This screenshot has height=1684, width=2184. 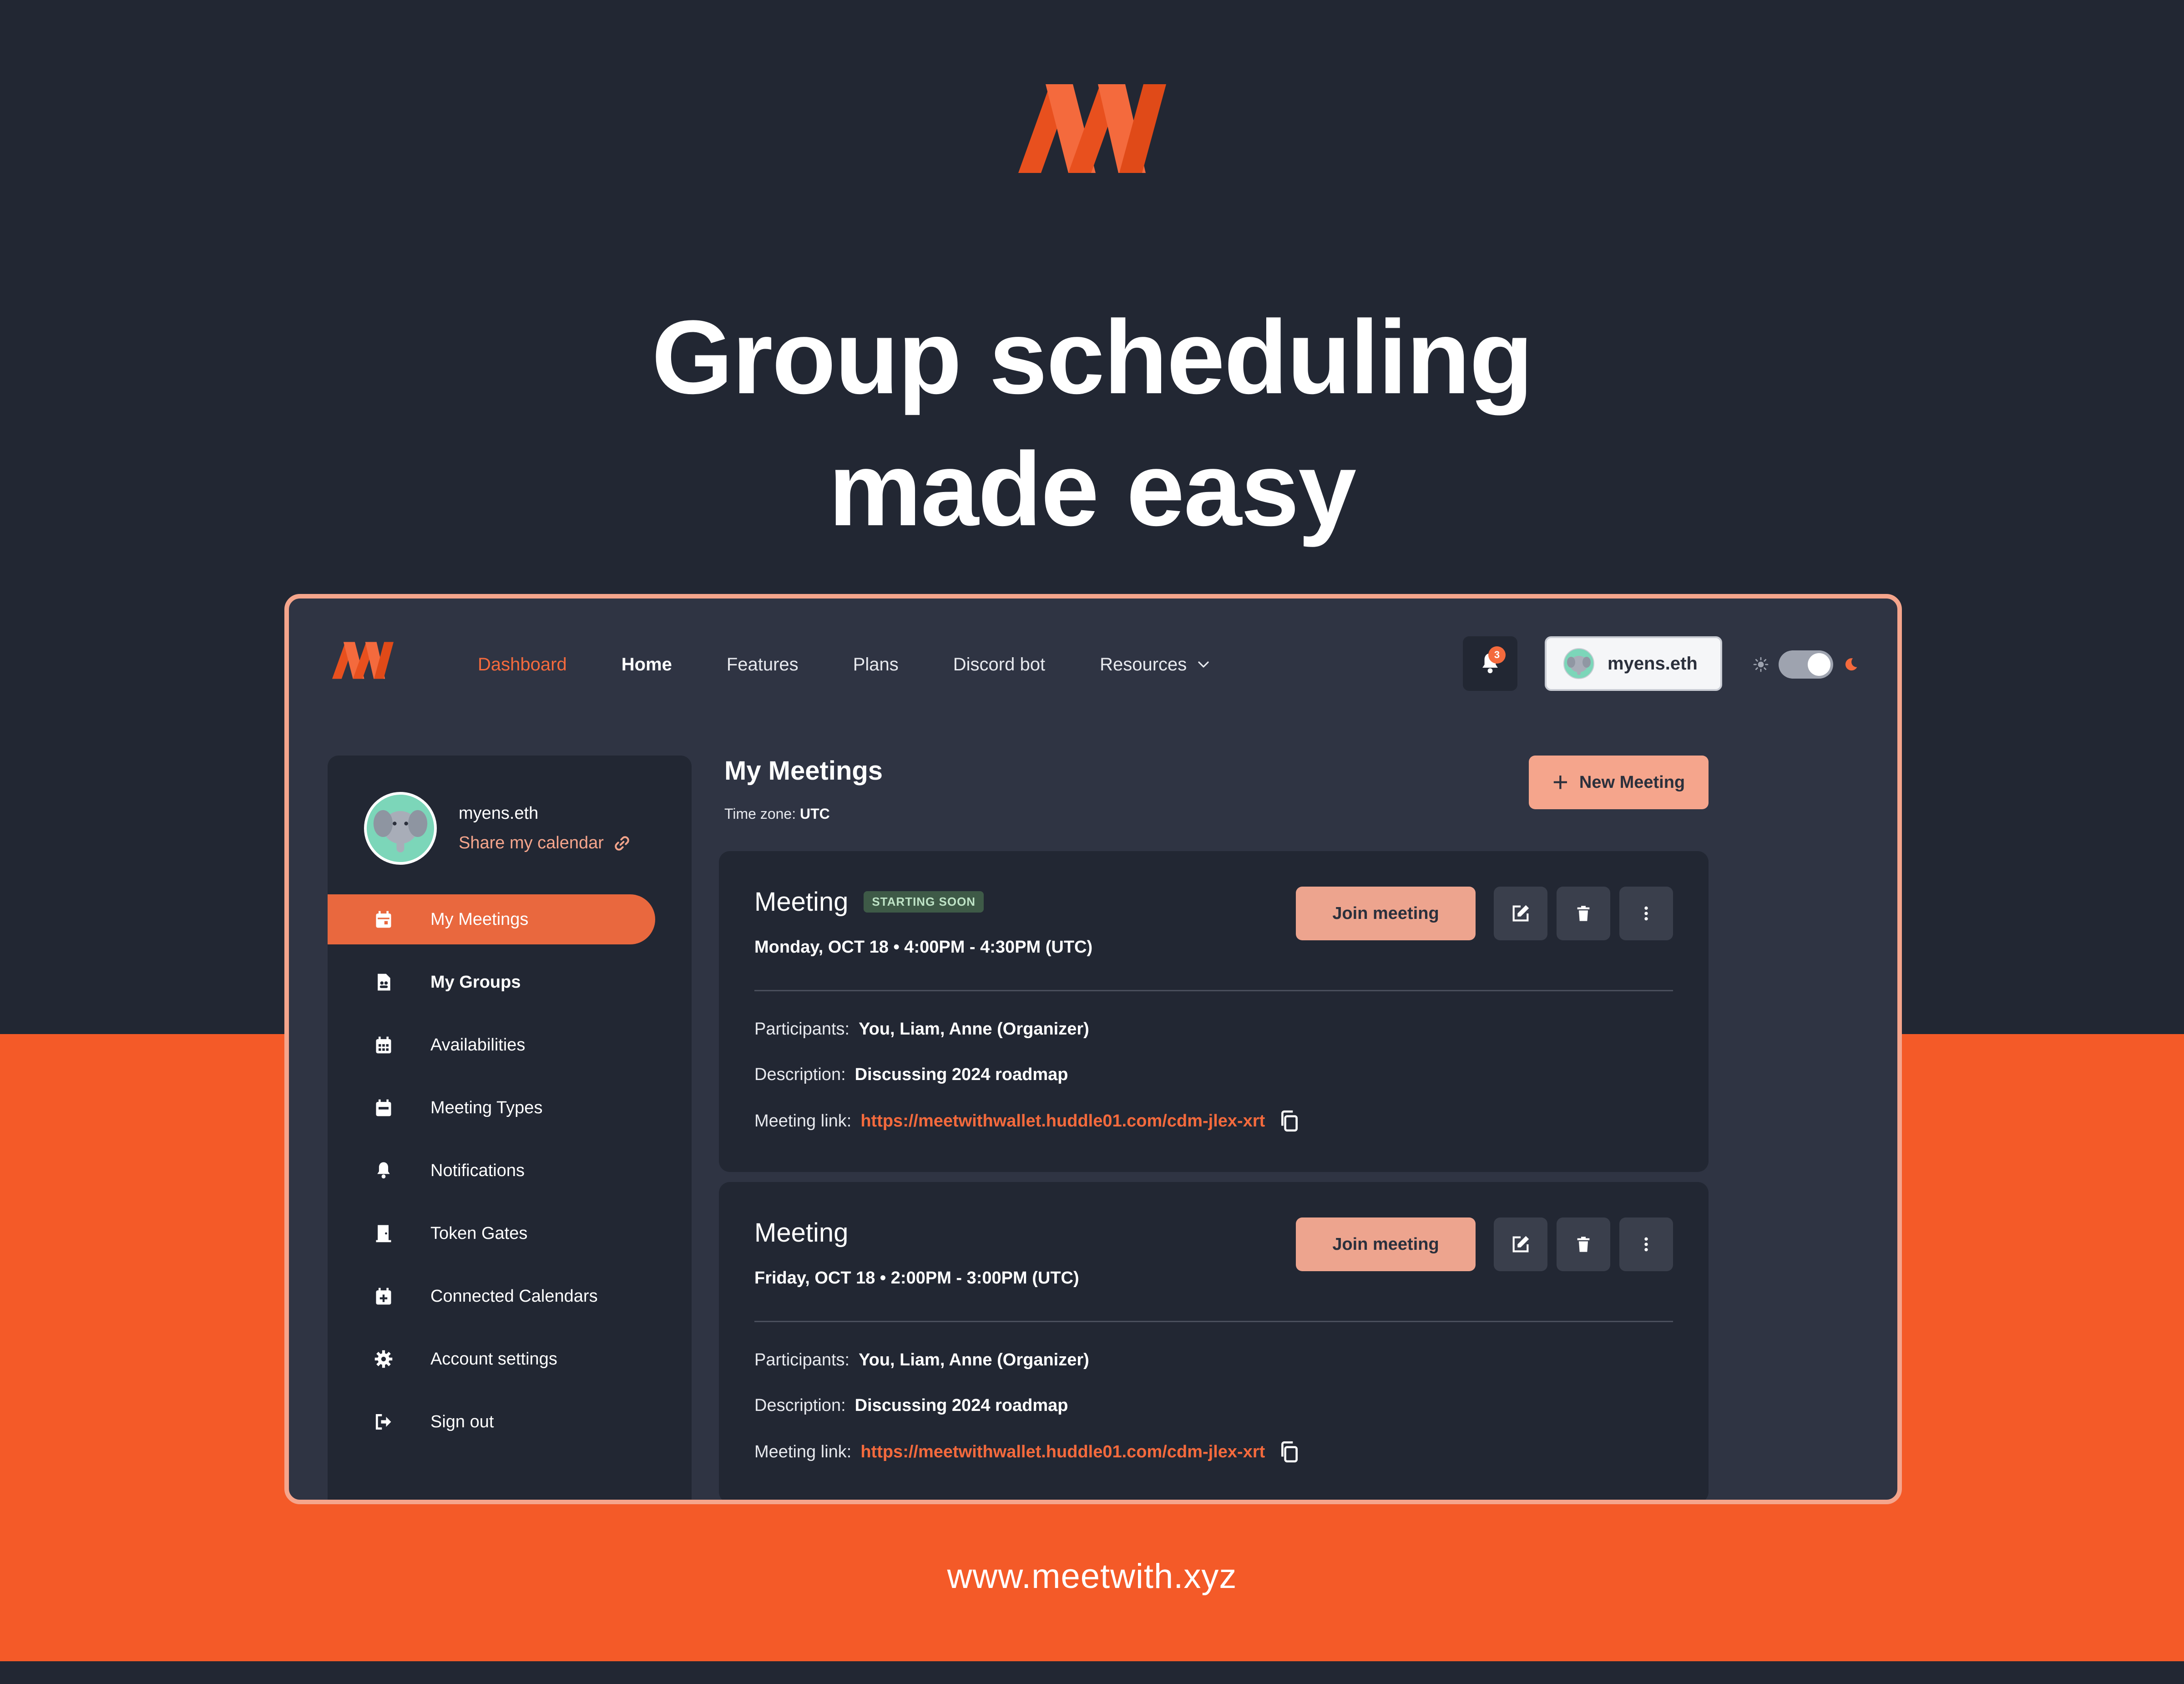 I want to click on meeting-title-text: Meeting, so click(x=802, y=1233).